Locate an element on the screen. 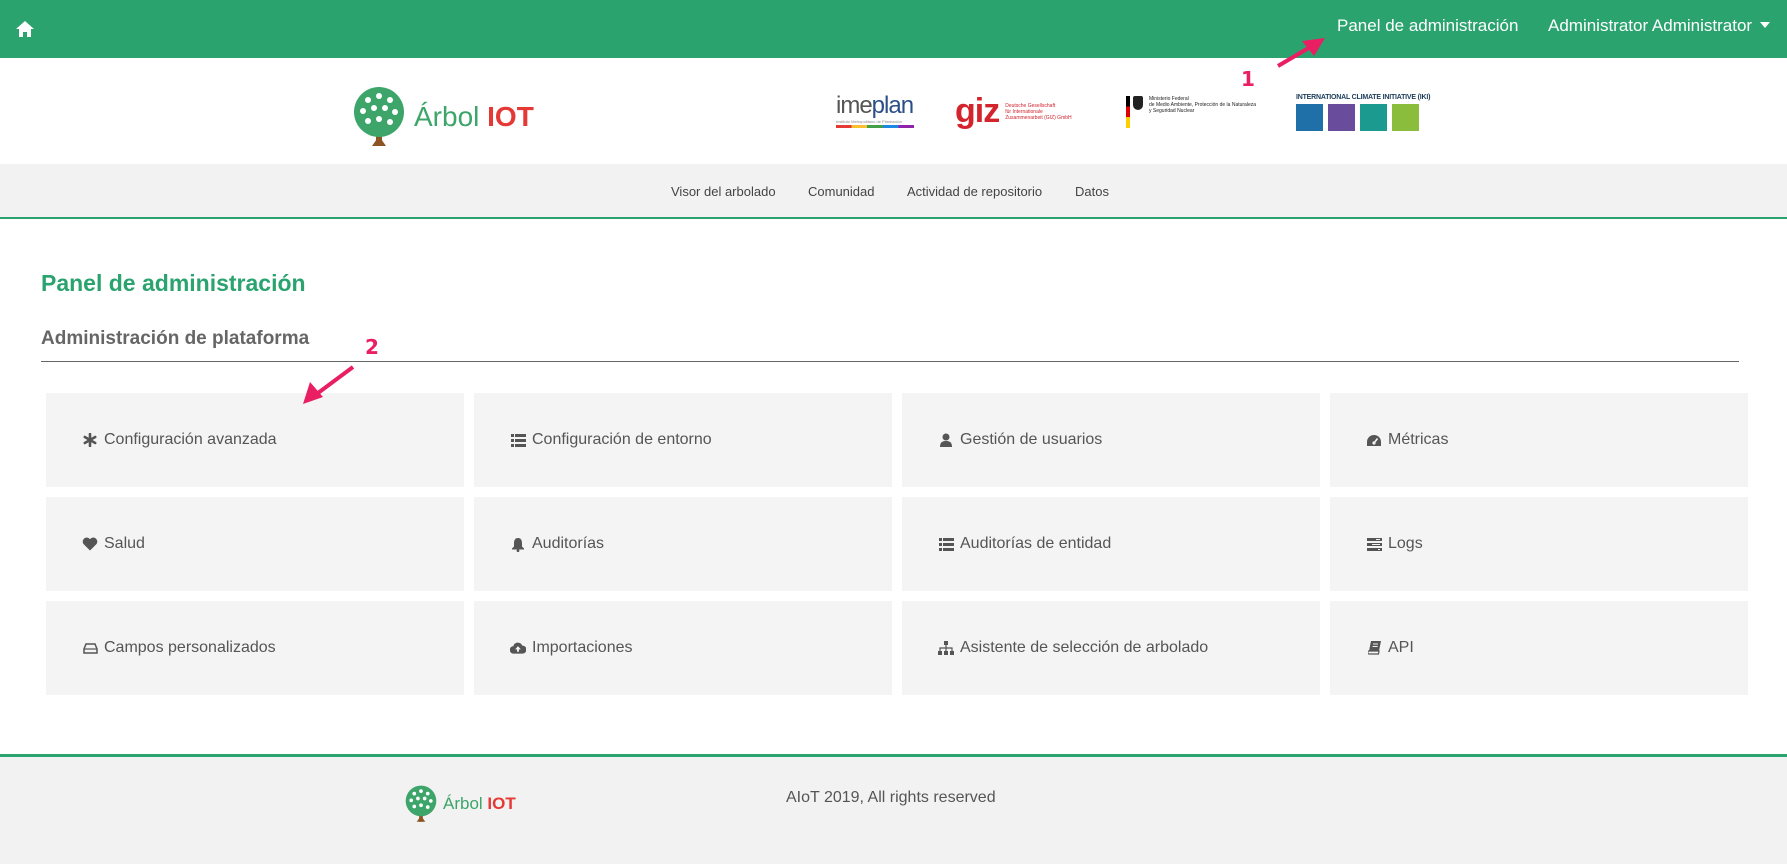 The width and height of the screenshot is (1787, 864). nav-comunidad: Comunidad is located at coordinates (841, 191).